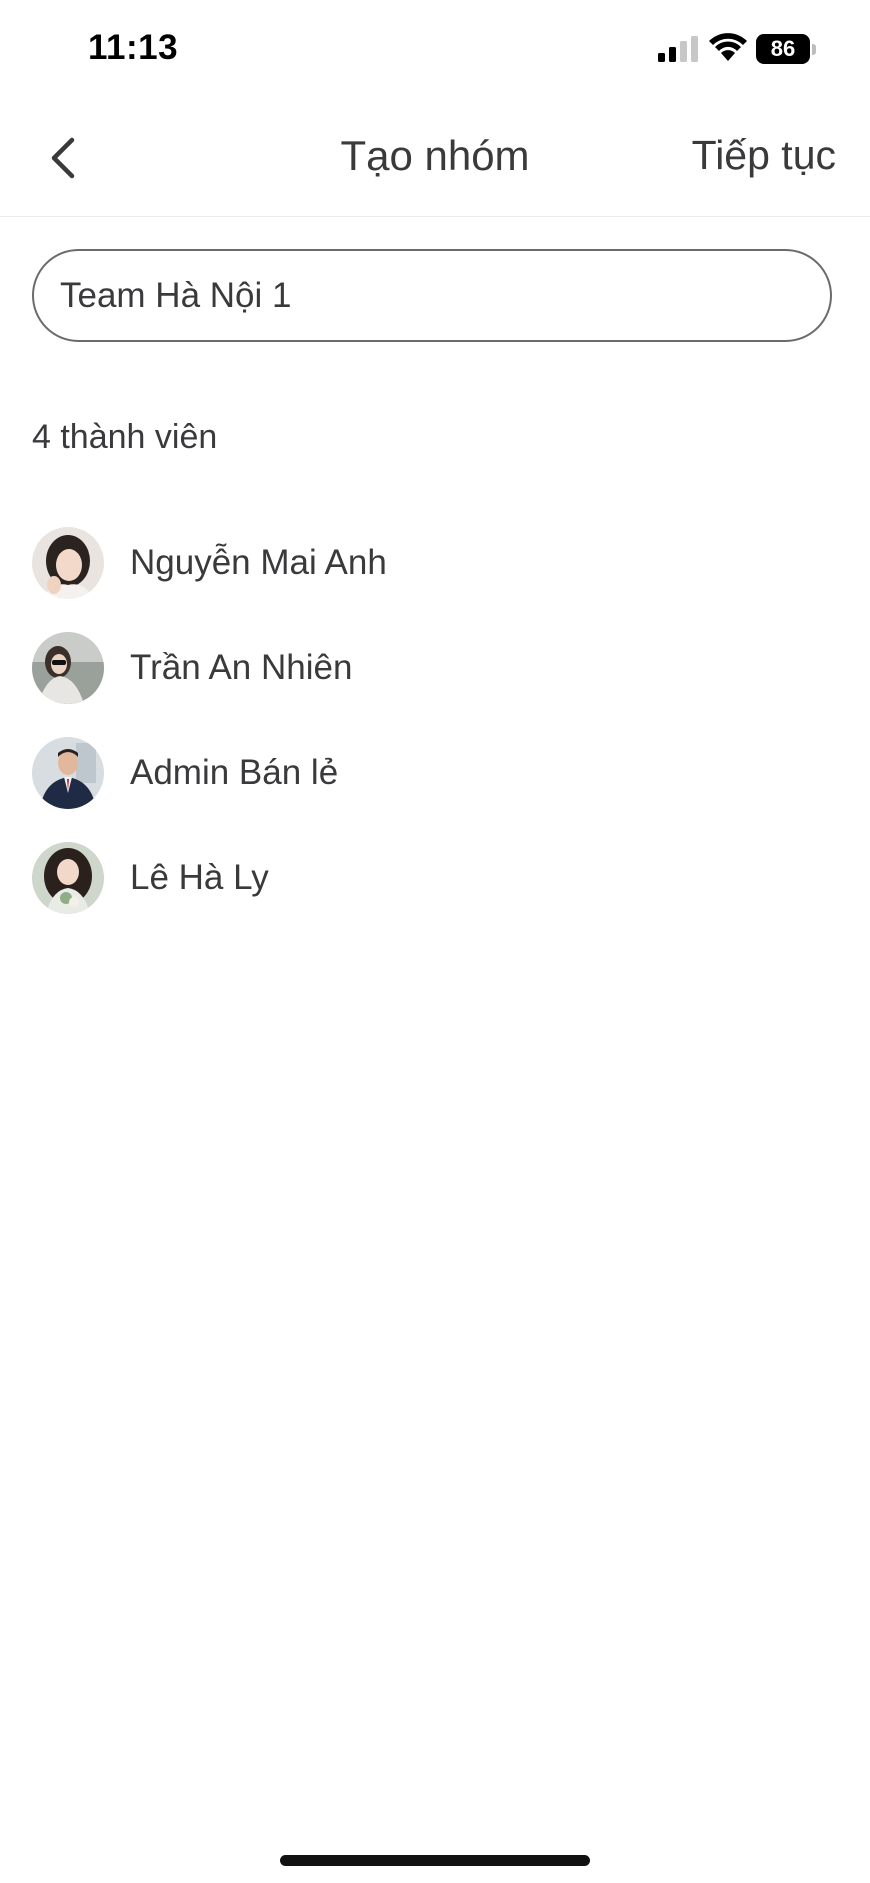  Describe the element at coordinates (814, 49) in the screenshot. I see `battery-cap` at that location.